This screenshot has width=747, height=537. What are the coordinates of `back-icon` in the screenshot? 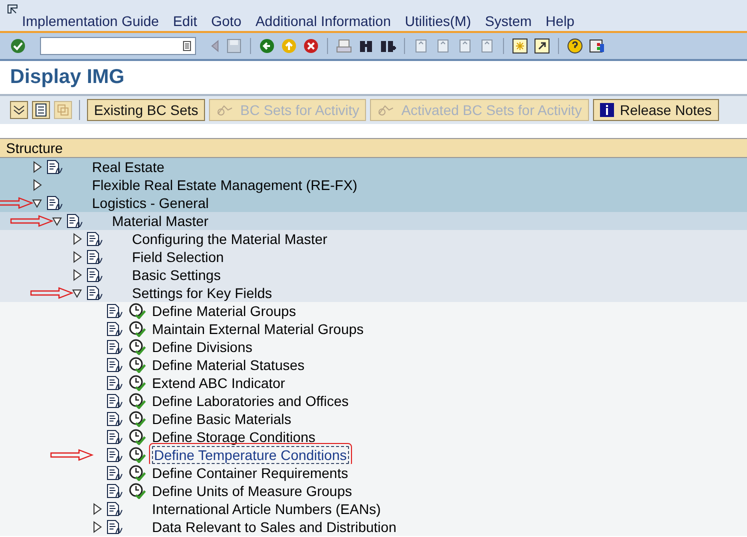 It's located at (267, 46).